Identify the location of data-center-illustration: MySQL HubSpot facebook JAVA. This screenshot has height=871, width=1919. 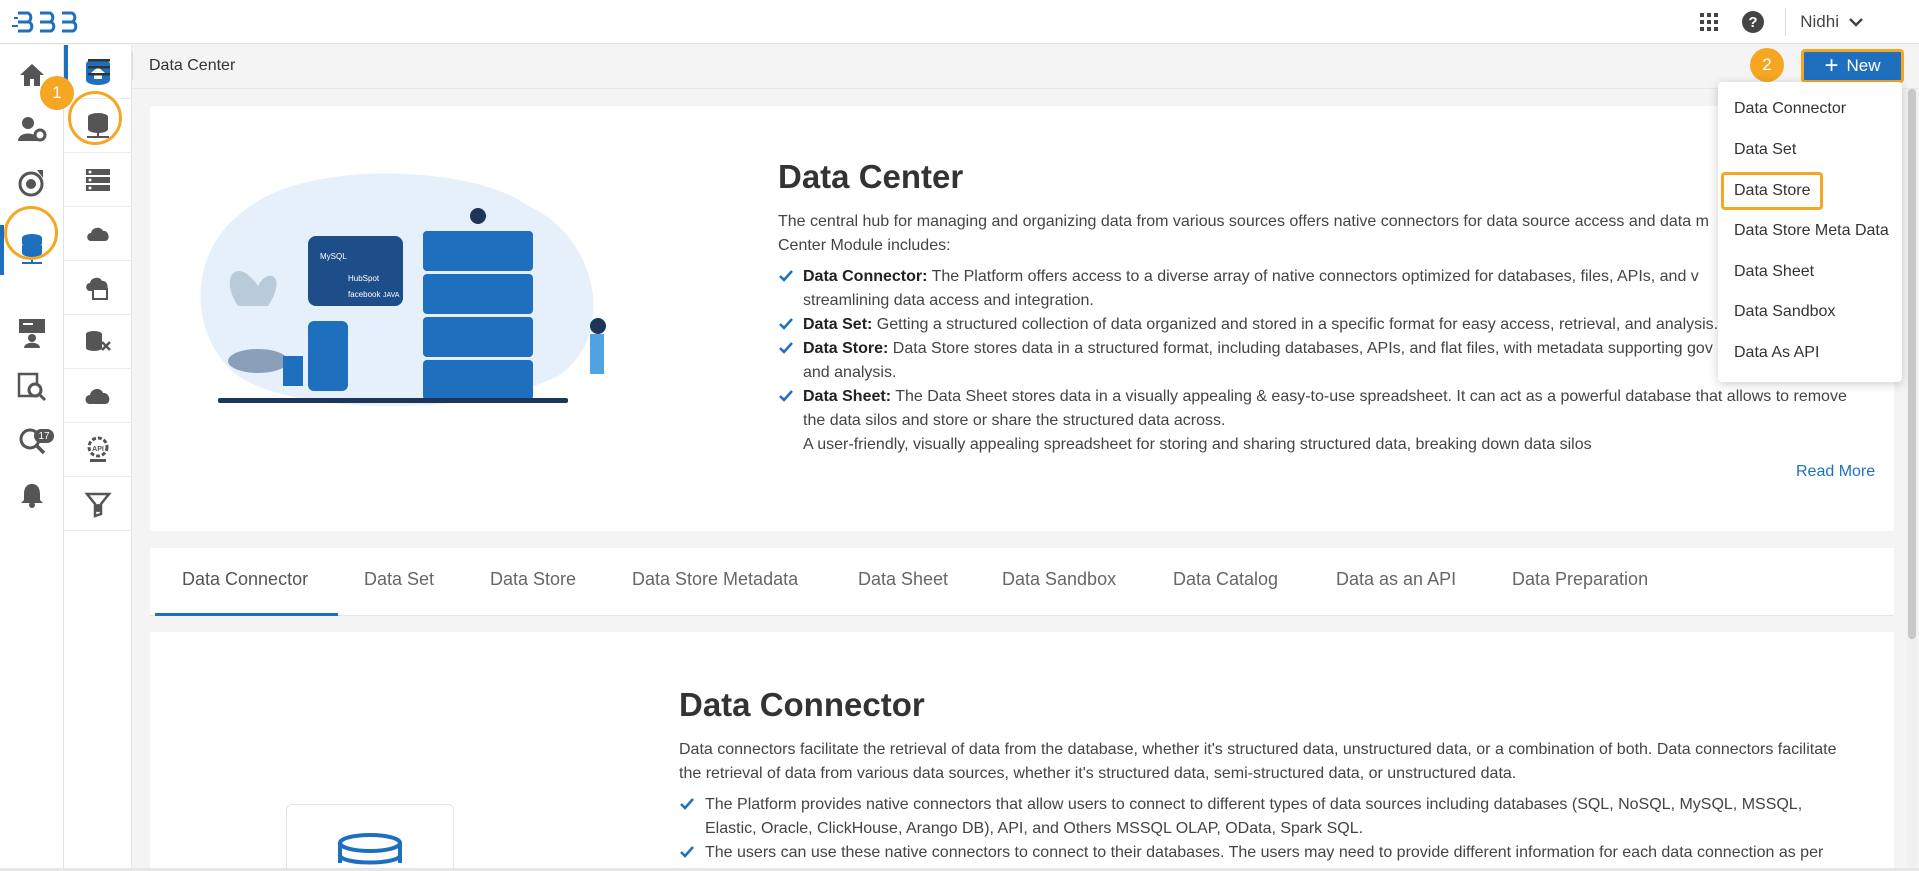
(403, 289).